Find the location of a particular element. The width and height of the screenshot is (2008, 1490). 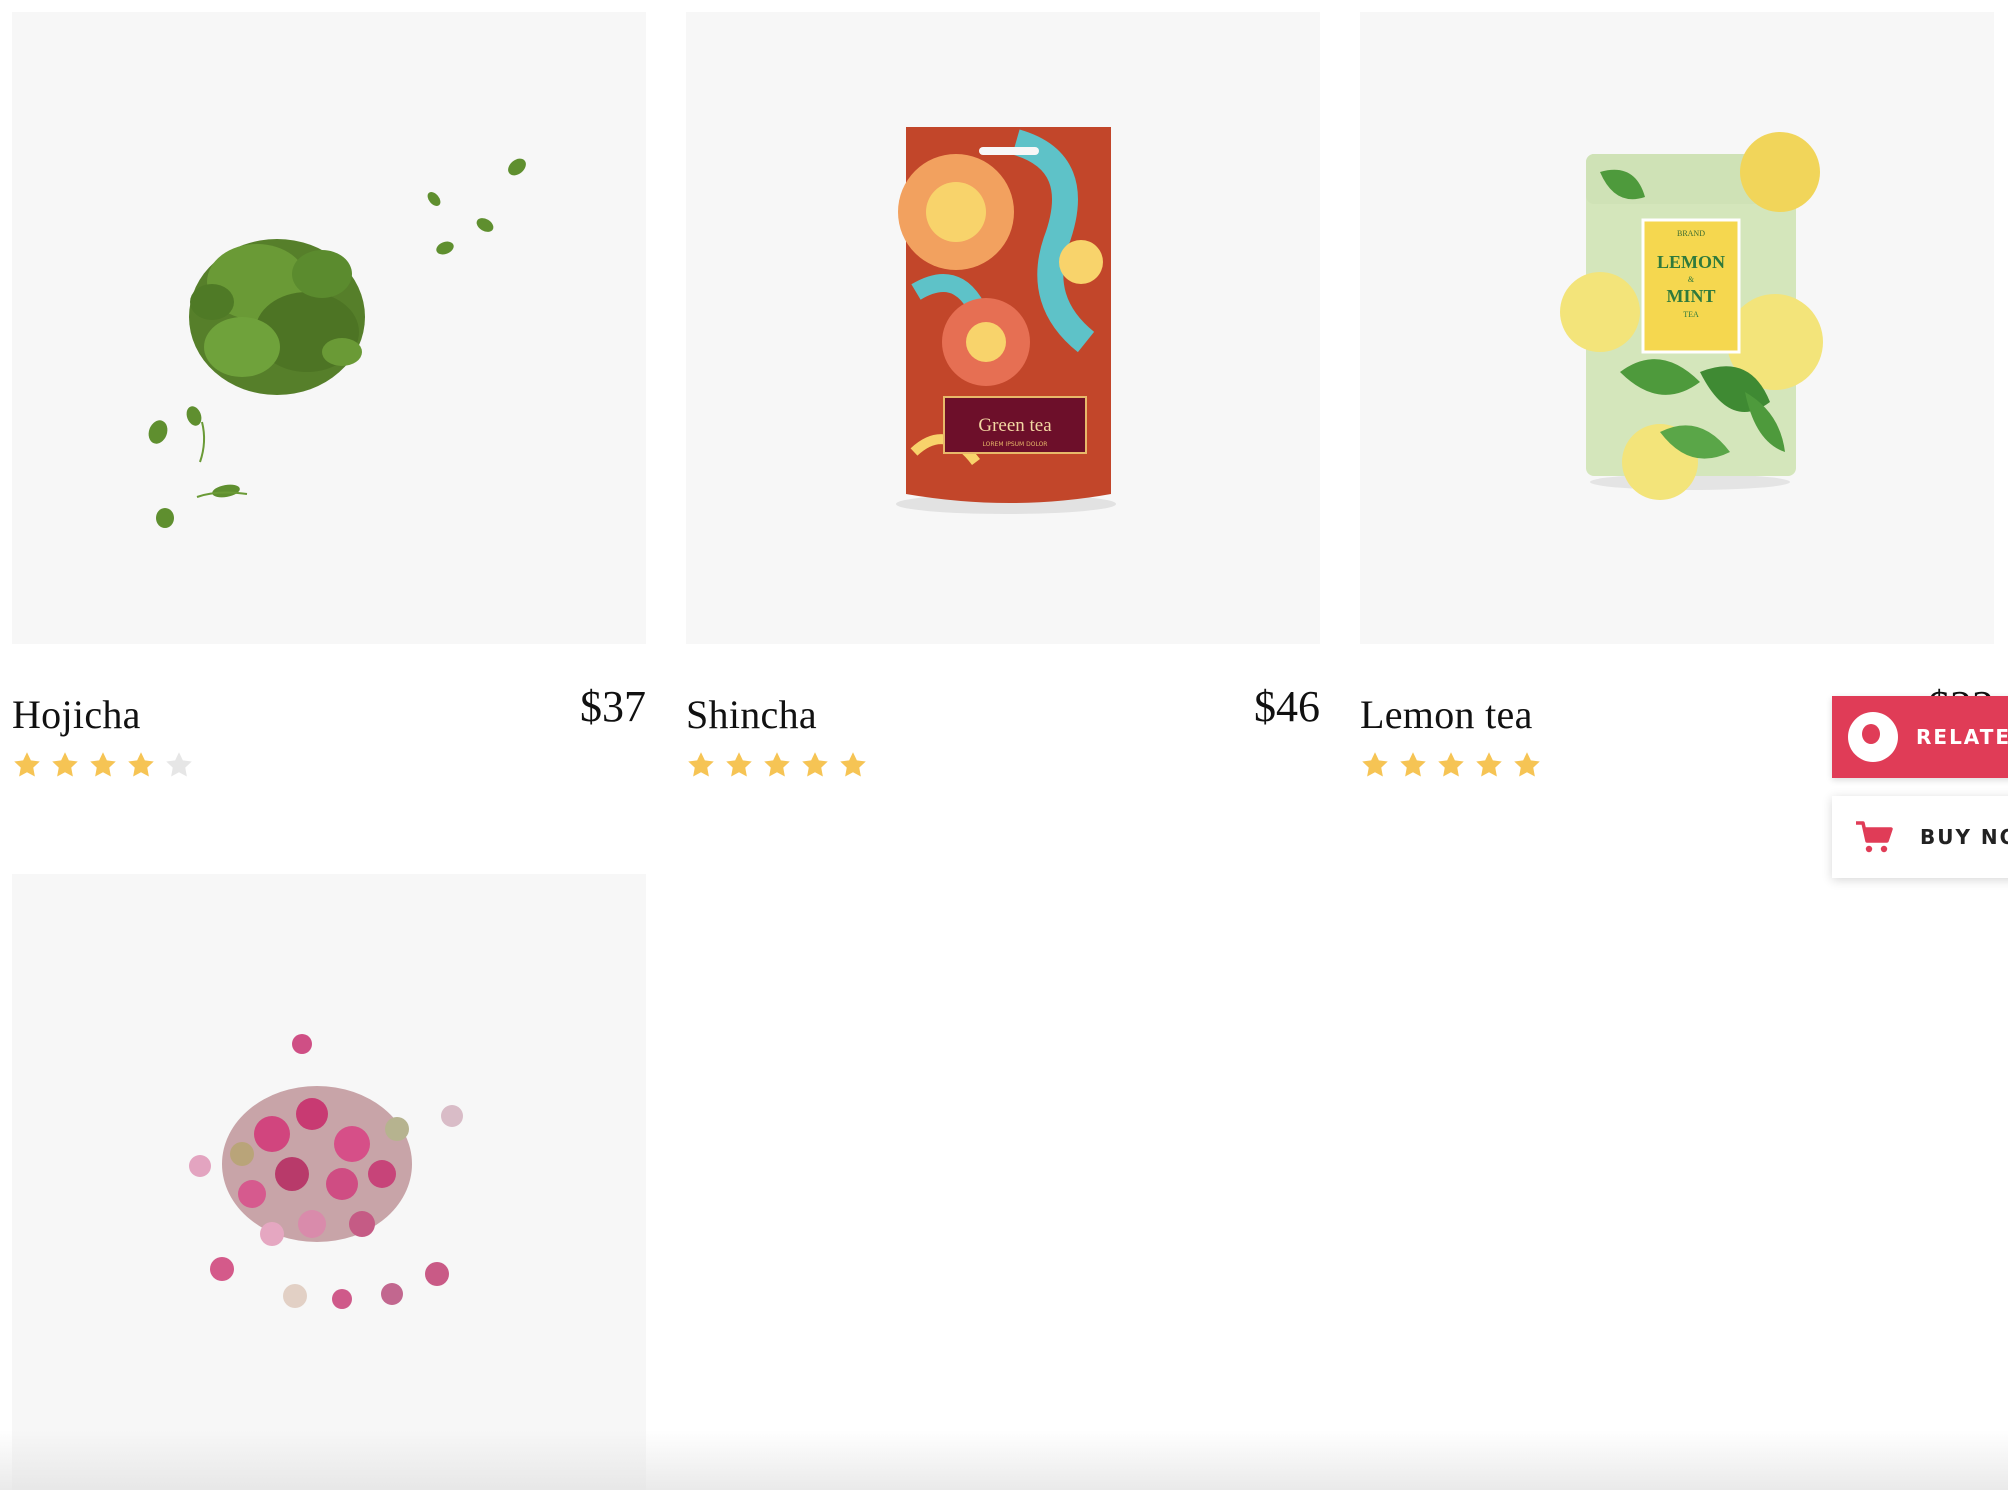

product-card-rose-buds is located at coordinates (329, 1182).